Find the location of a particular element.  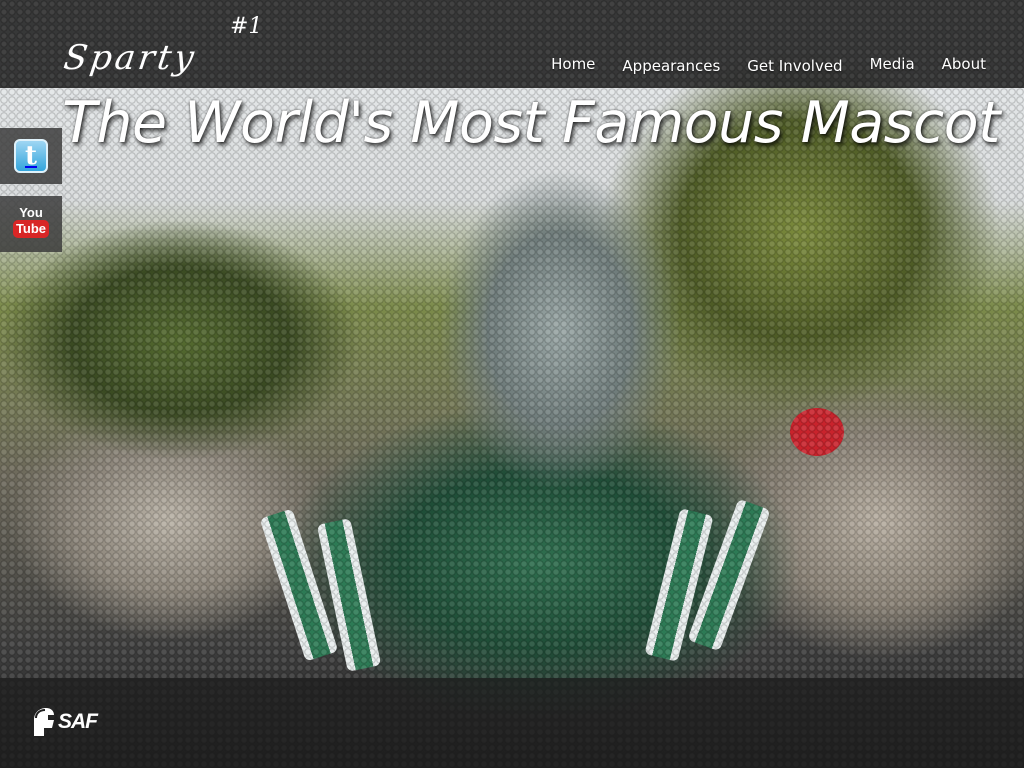

social-sidebar: t You Tube is located at coordinates (31, 196).